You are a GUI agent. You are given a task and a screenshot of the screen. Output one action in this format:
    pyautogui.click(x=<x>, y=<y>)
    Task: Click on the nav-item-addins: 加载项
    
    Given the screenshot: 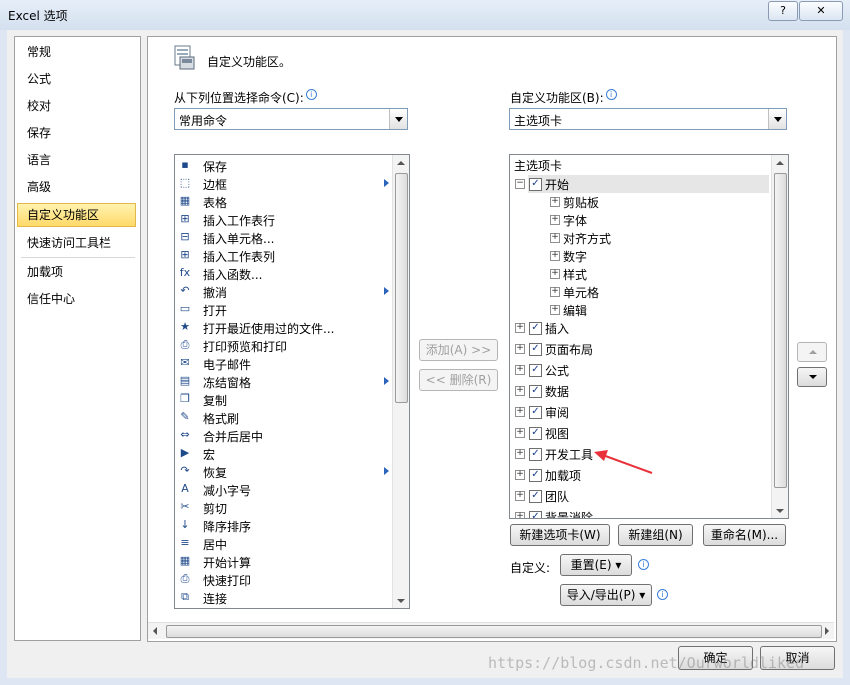 What is the action you would take?
    pyautogui.click(x=45, y=272)
    